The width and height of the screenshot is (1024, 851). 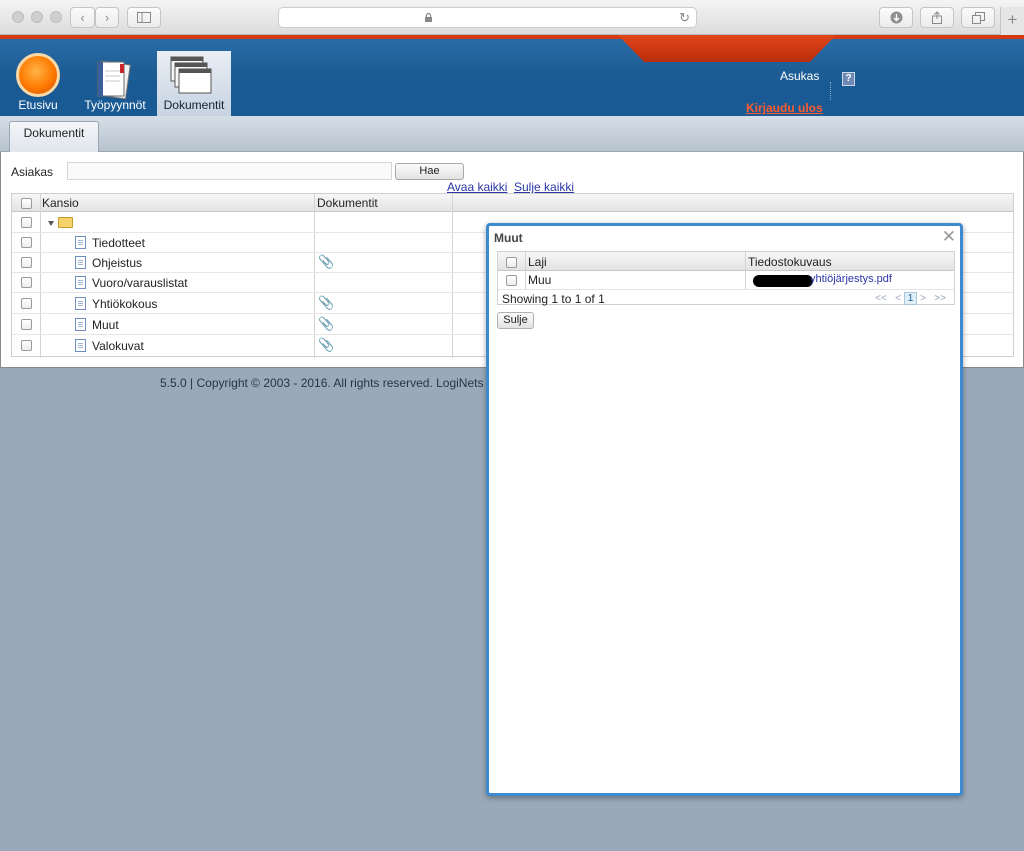 I want to click on tabs-overview-button, so click(x=978, y=17).